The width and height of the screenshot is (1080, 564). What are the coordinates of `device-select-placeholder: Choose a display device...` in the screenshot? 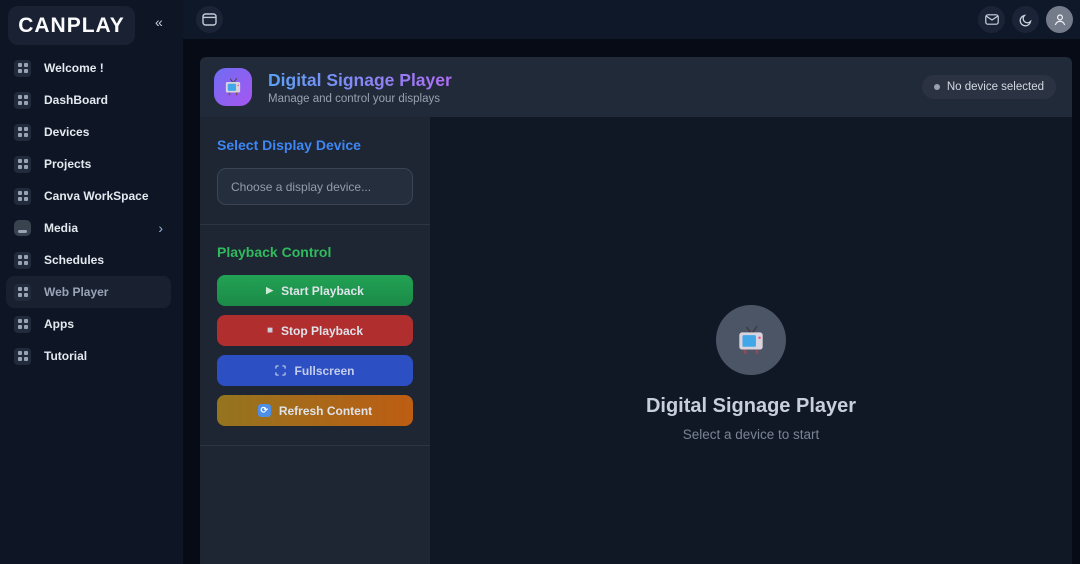 It's located at (301, 186).